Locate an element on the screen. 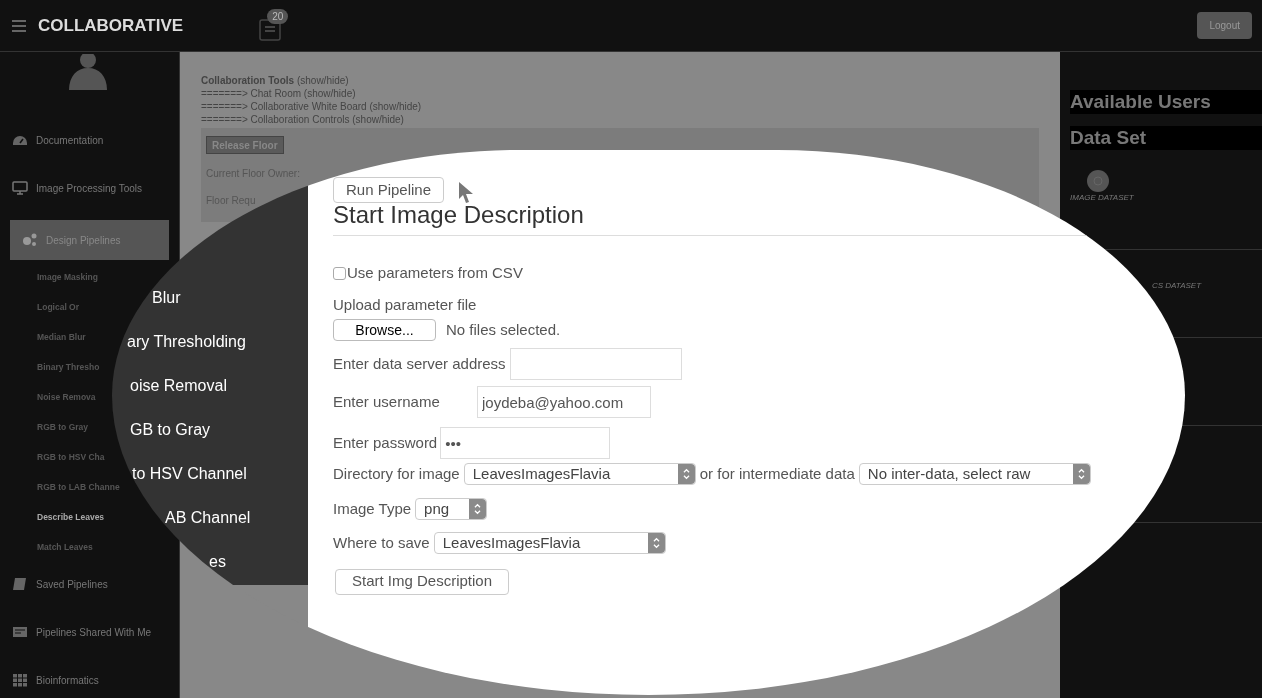 Image resolution: width=1262 pixels, height=698 pixels. pipeline-item: Median Blur is located at coordinates (61, 337).